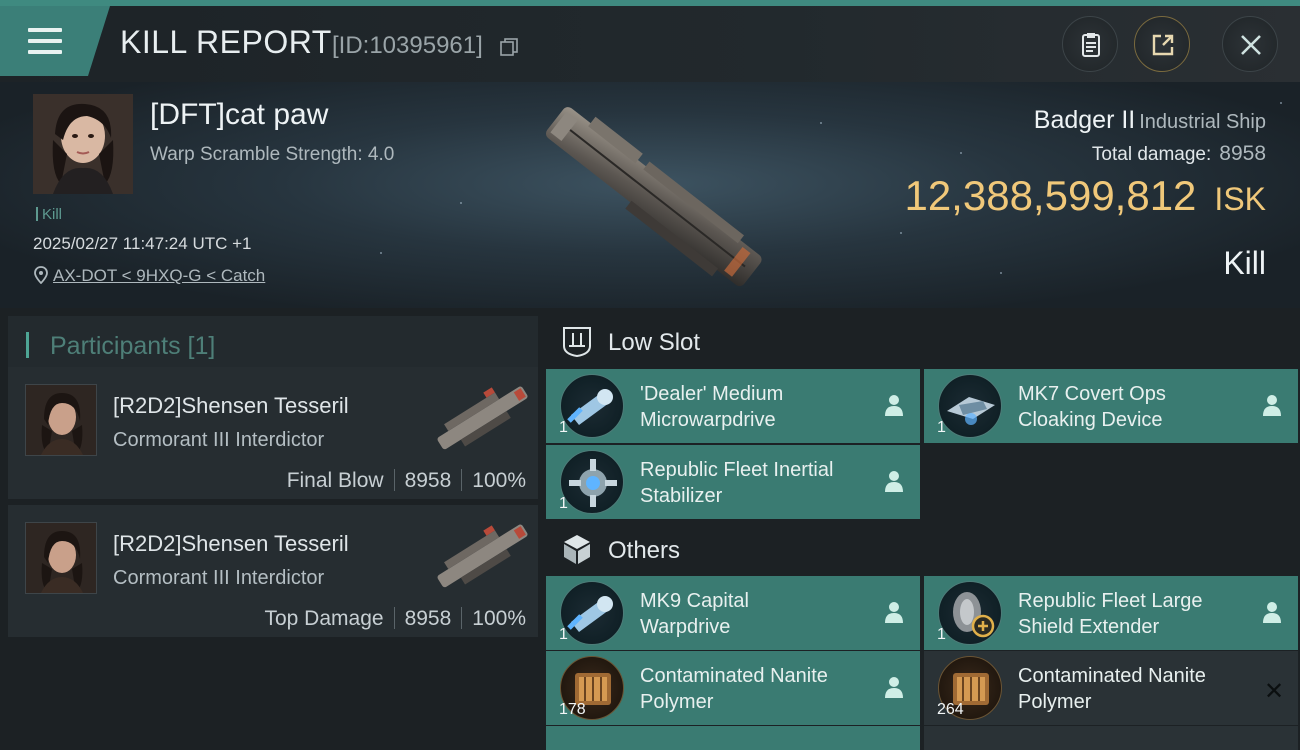 Image resolution: width=1300 pixels, height=750 pixels. I want to click on module-name: Republic Fleet Inertial Stabilizer, so click(755, 483).